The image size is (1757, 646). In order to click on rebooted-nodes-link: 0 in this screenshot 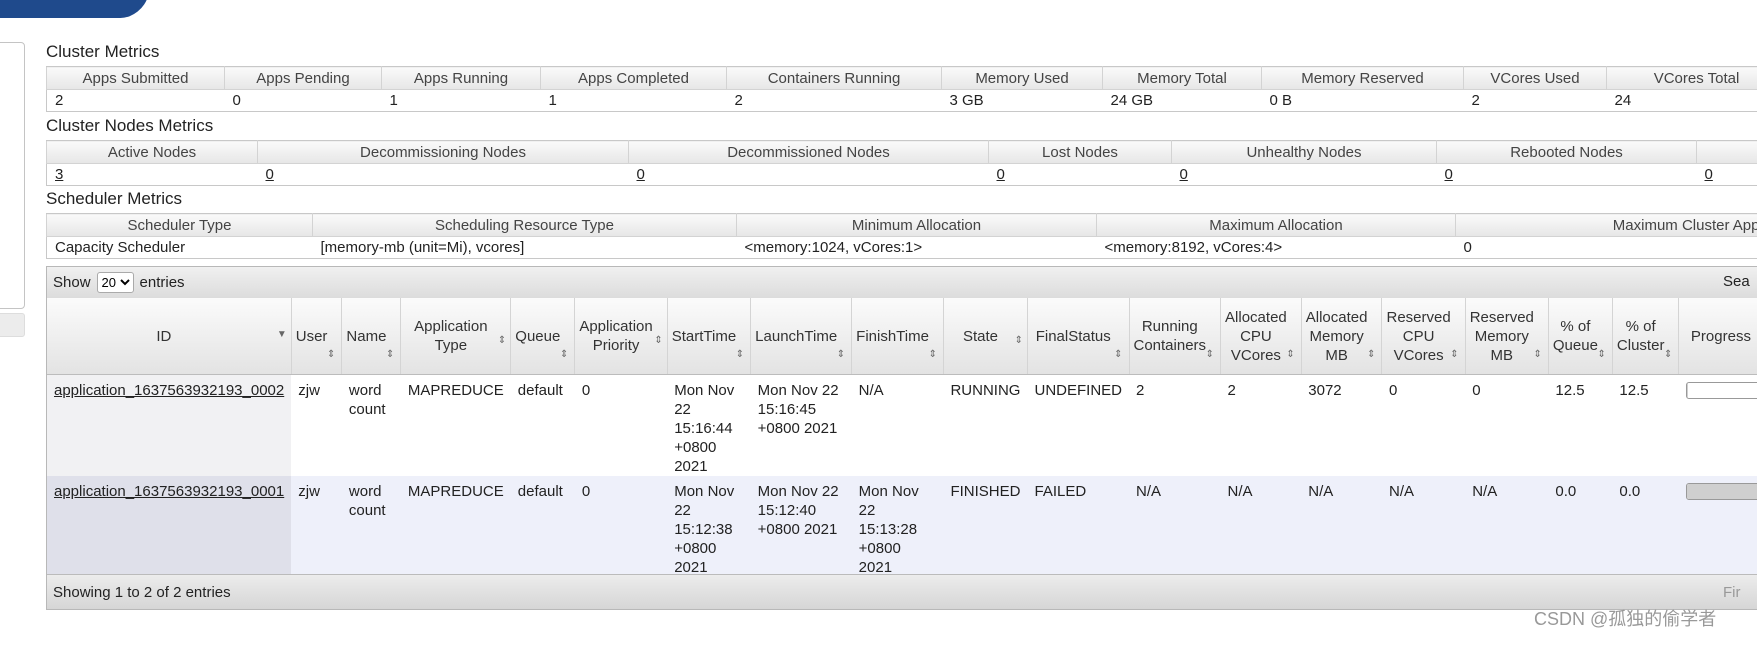, I will do `click(1449, 174)`.